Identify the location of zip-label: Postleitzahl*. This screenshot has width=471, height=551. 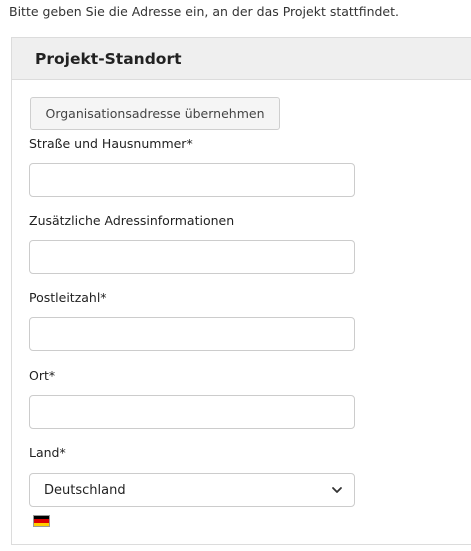
(68, 297).